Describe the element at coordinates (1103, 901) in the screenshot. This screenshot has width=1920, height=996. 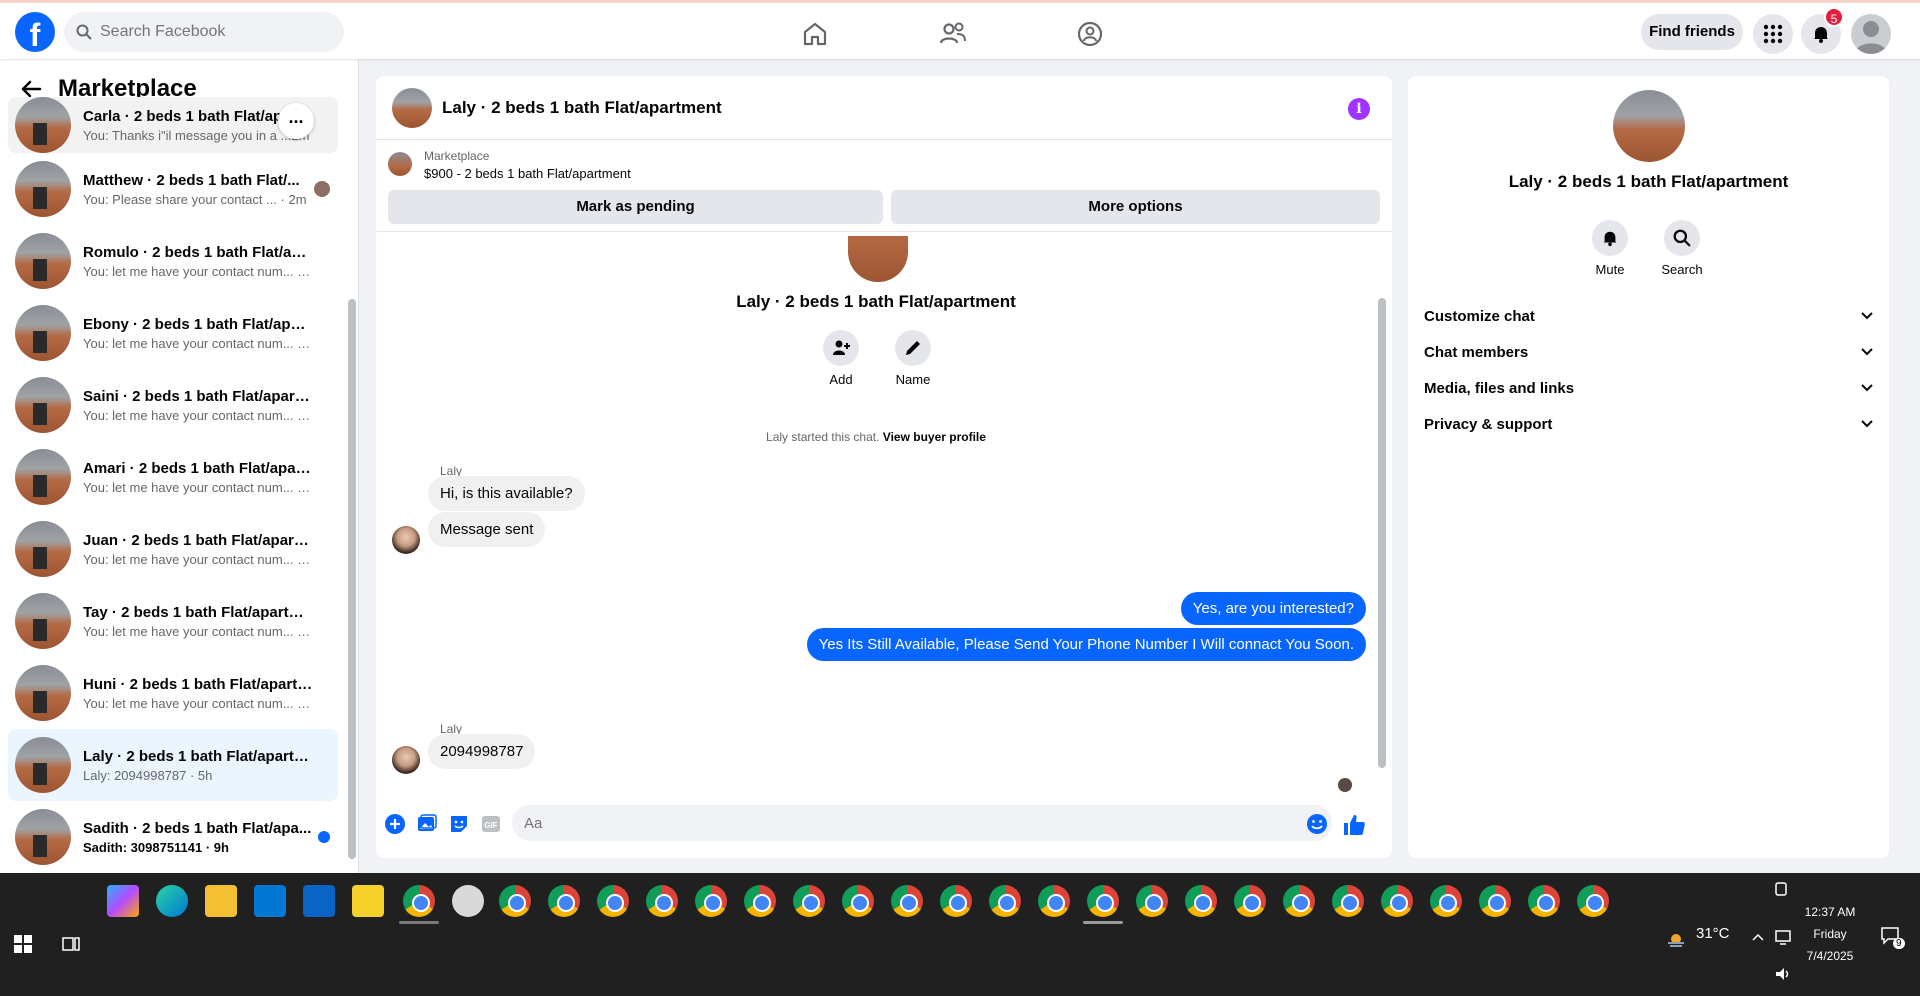
I see `chrome-profile-icon-active` at that location.